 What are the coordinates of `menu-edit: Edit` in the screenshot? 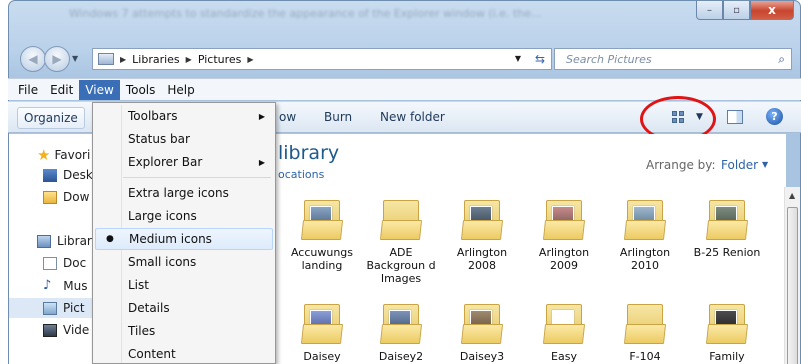 It's located at (61, 90).